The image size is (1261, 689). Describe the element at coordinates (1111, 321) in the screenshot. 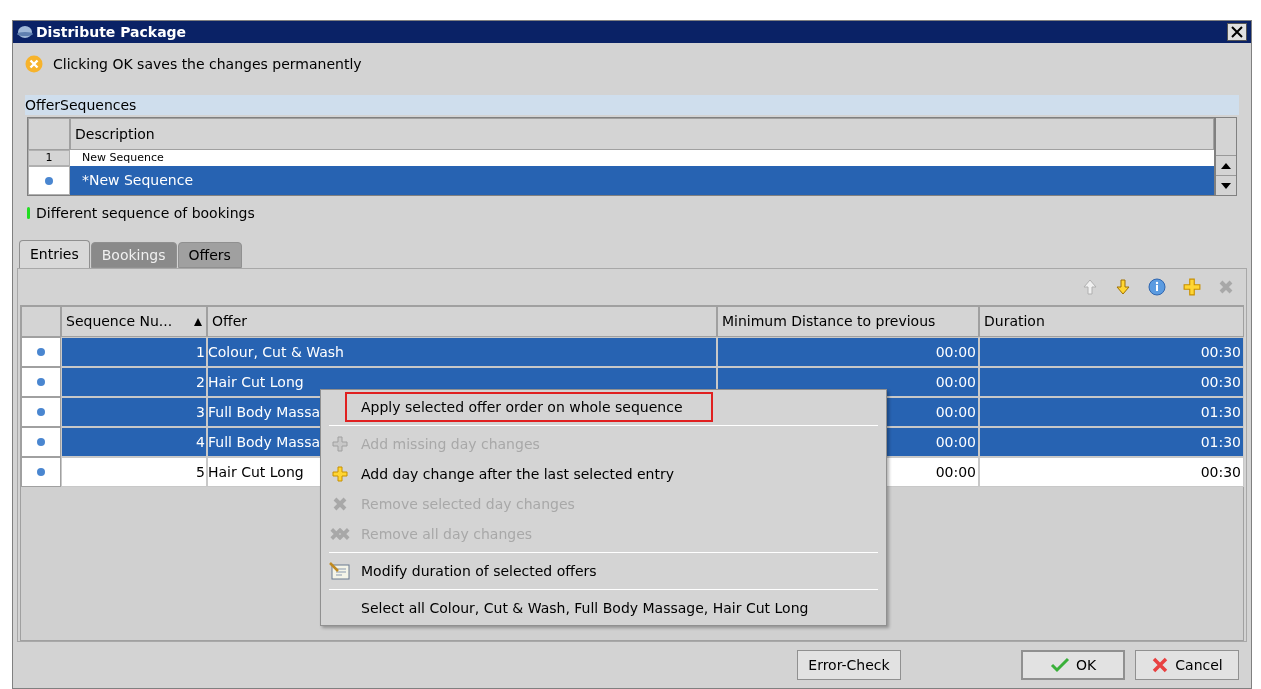

I see `column-header: Duration` at that location.